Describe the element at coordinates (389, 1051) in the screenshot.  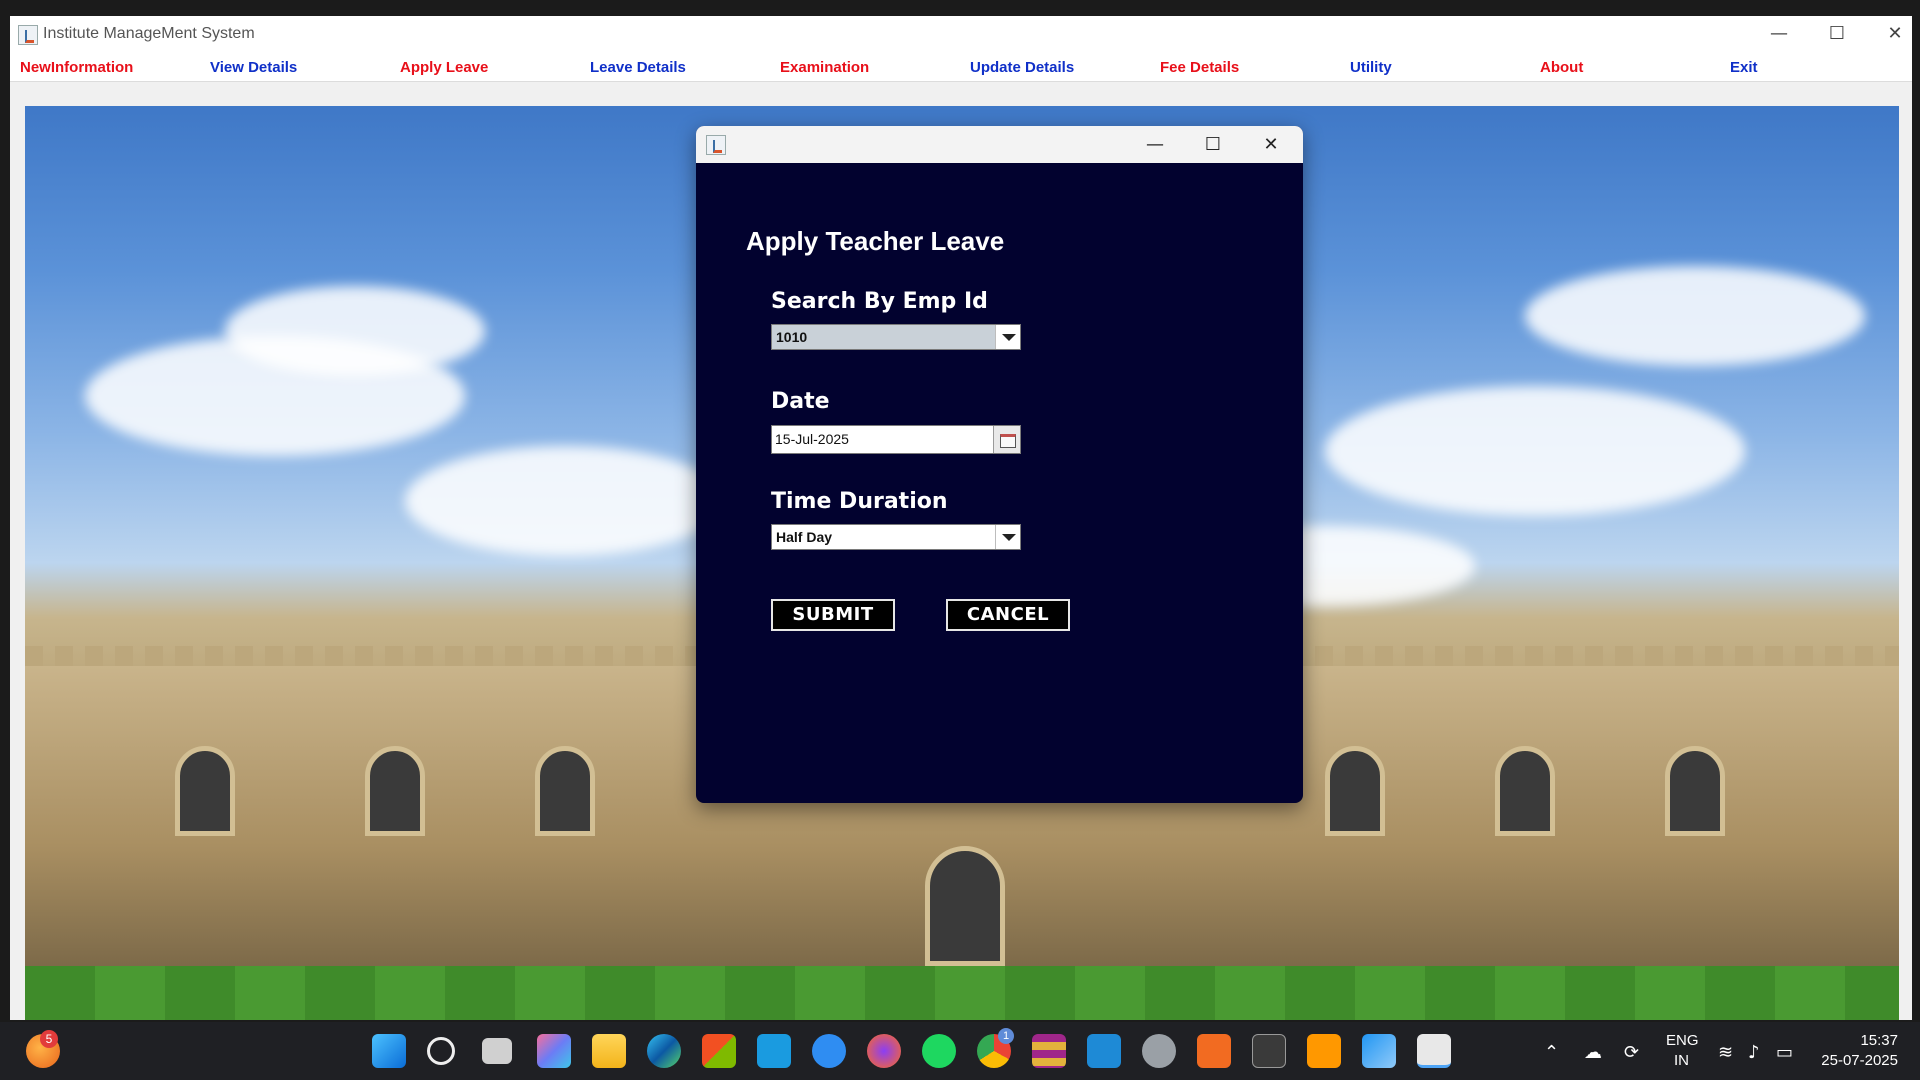
I see `windows-start-icon` at that location.